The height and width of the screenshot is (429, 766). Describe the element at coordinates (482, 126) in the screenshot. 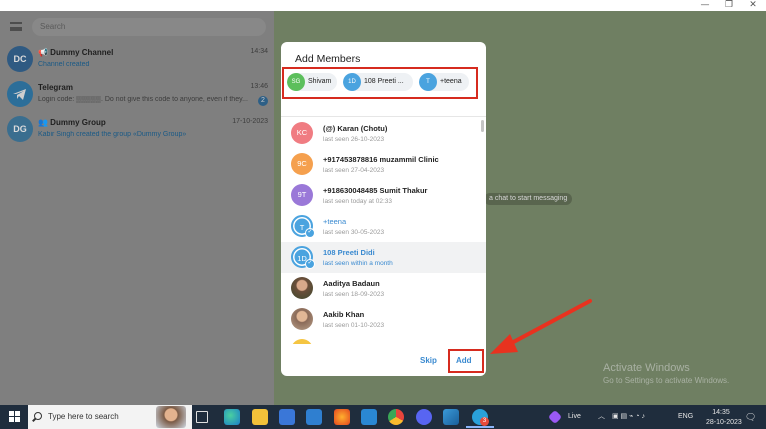

I see `scrollbar` at that location.